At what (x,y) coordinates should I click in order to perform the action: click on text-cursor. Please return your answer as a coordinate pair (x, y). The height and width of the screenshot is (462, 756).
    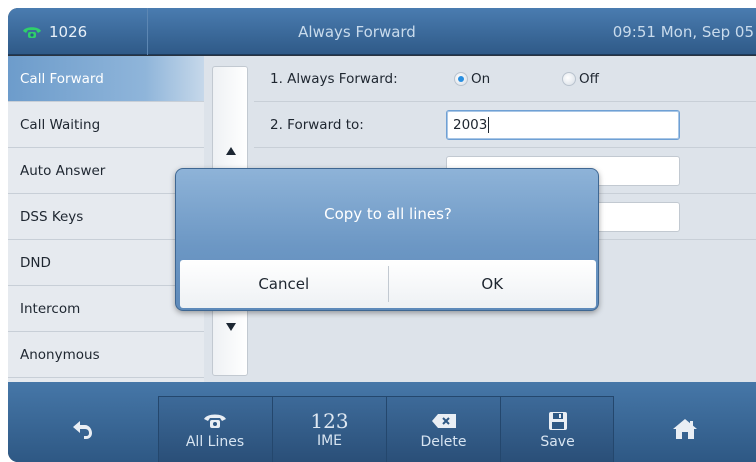
    Looking at the image, I should click on (489, 125).